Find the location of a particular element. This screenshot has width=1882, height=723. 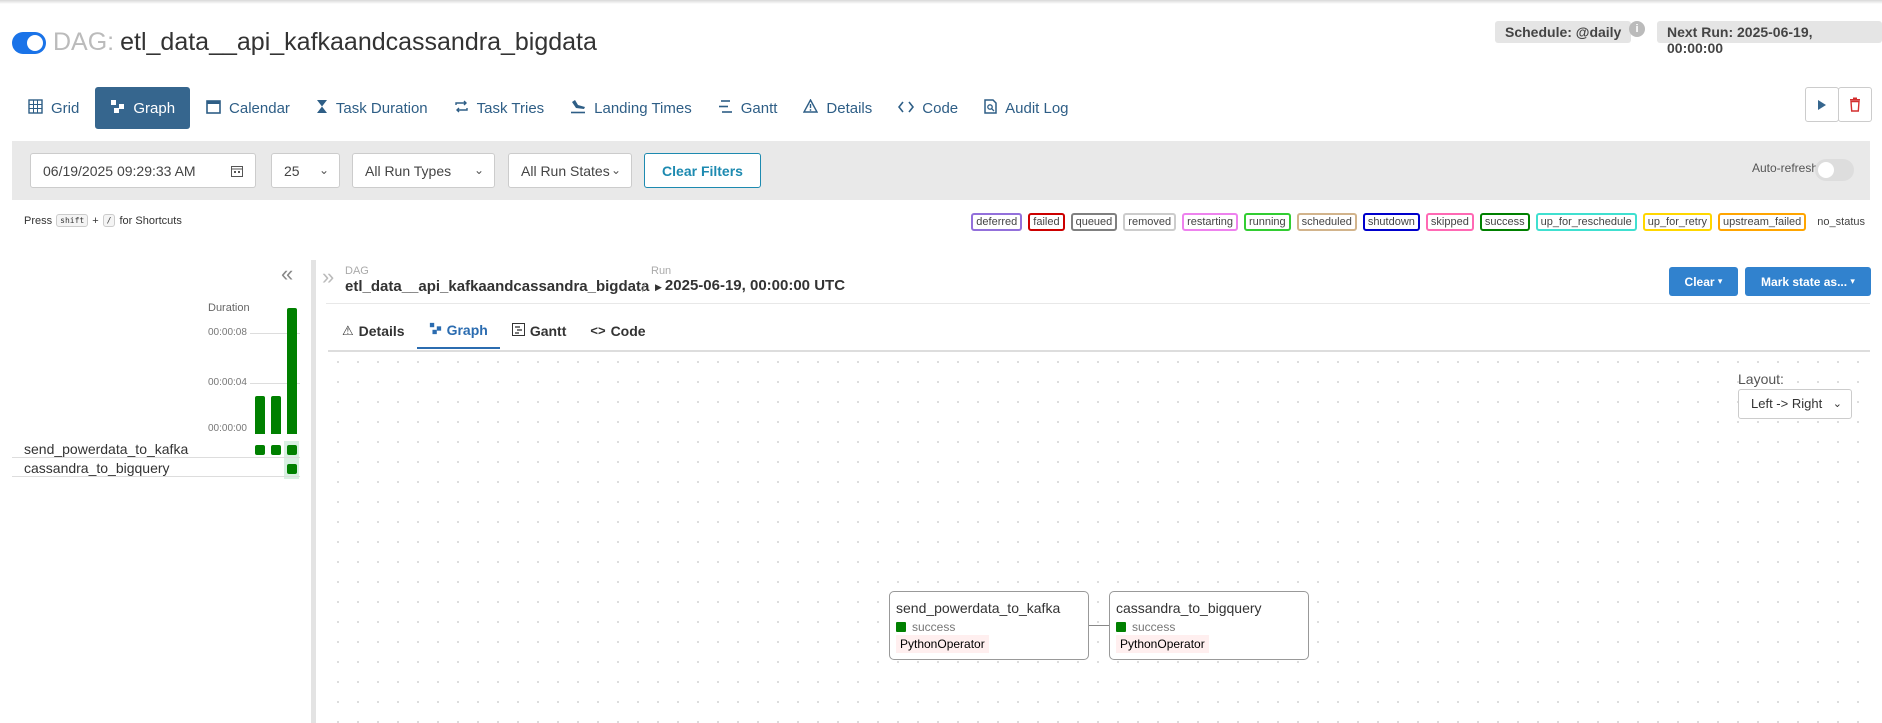

slash-key: / is located at coordinates (109, 220).